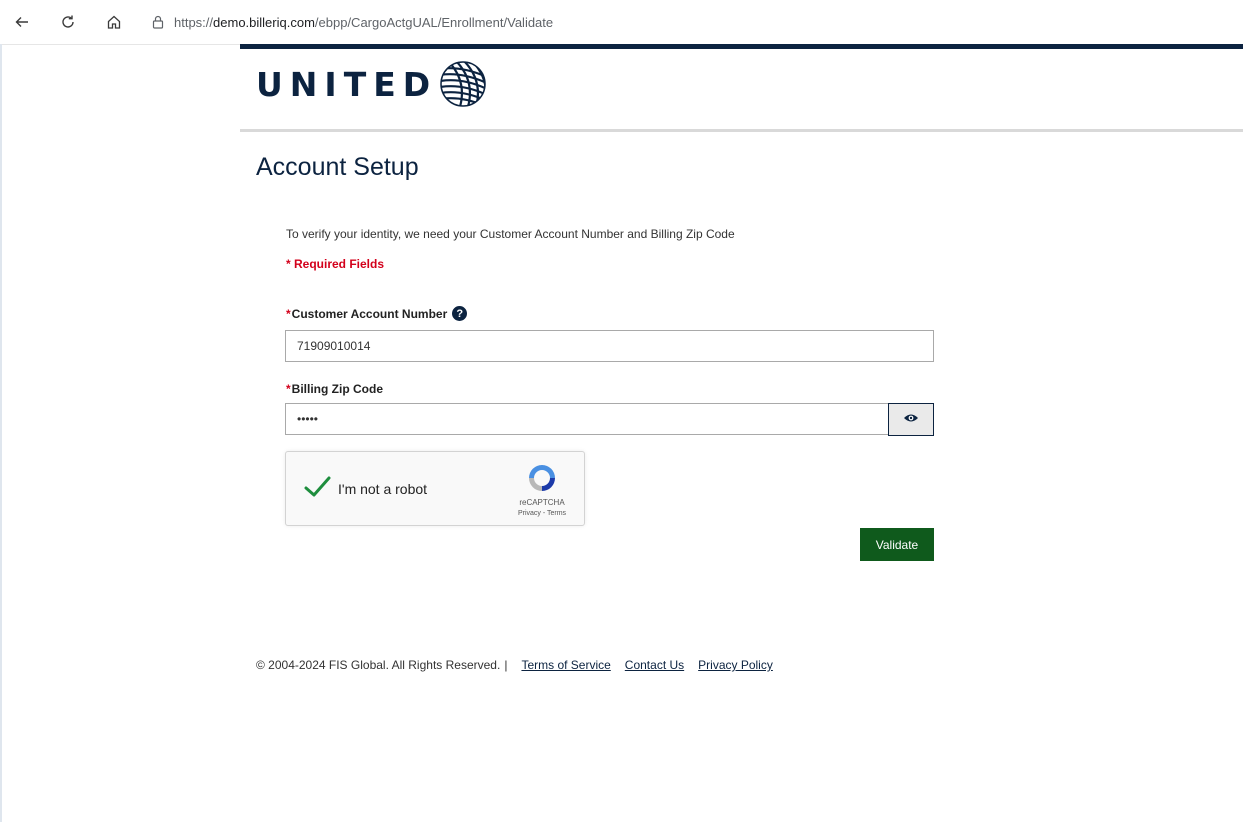 The height and width of the screenshot is (822, 1243). Describe the element at coordinates (741, 46) in the screenshot. I see `header-accent-bar` at that location.